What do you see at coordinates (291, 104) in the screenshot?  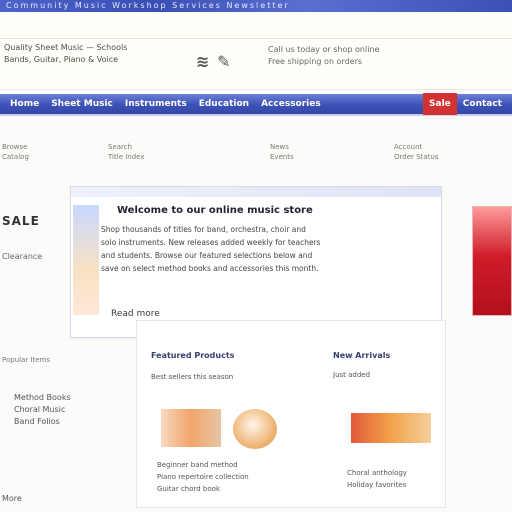 I see `nav-item-accessories: Accessories` at bounding box center [291, 104].